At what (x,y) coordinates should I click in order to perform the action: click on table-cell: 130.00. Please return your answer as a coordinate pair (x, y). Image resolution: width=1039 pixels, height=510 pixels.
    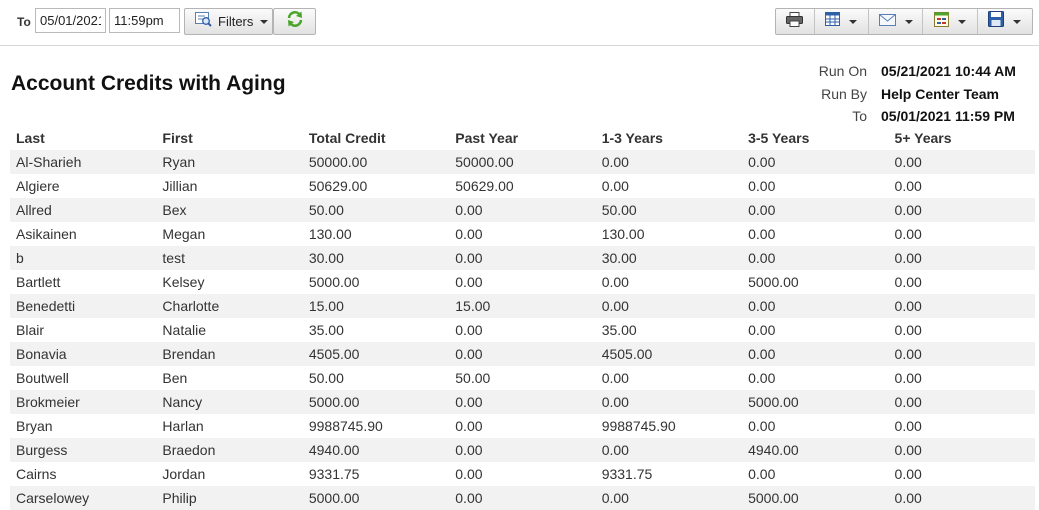
    Looking at the image, I should click on (330, 234).